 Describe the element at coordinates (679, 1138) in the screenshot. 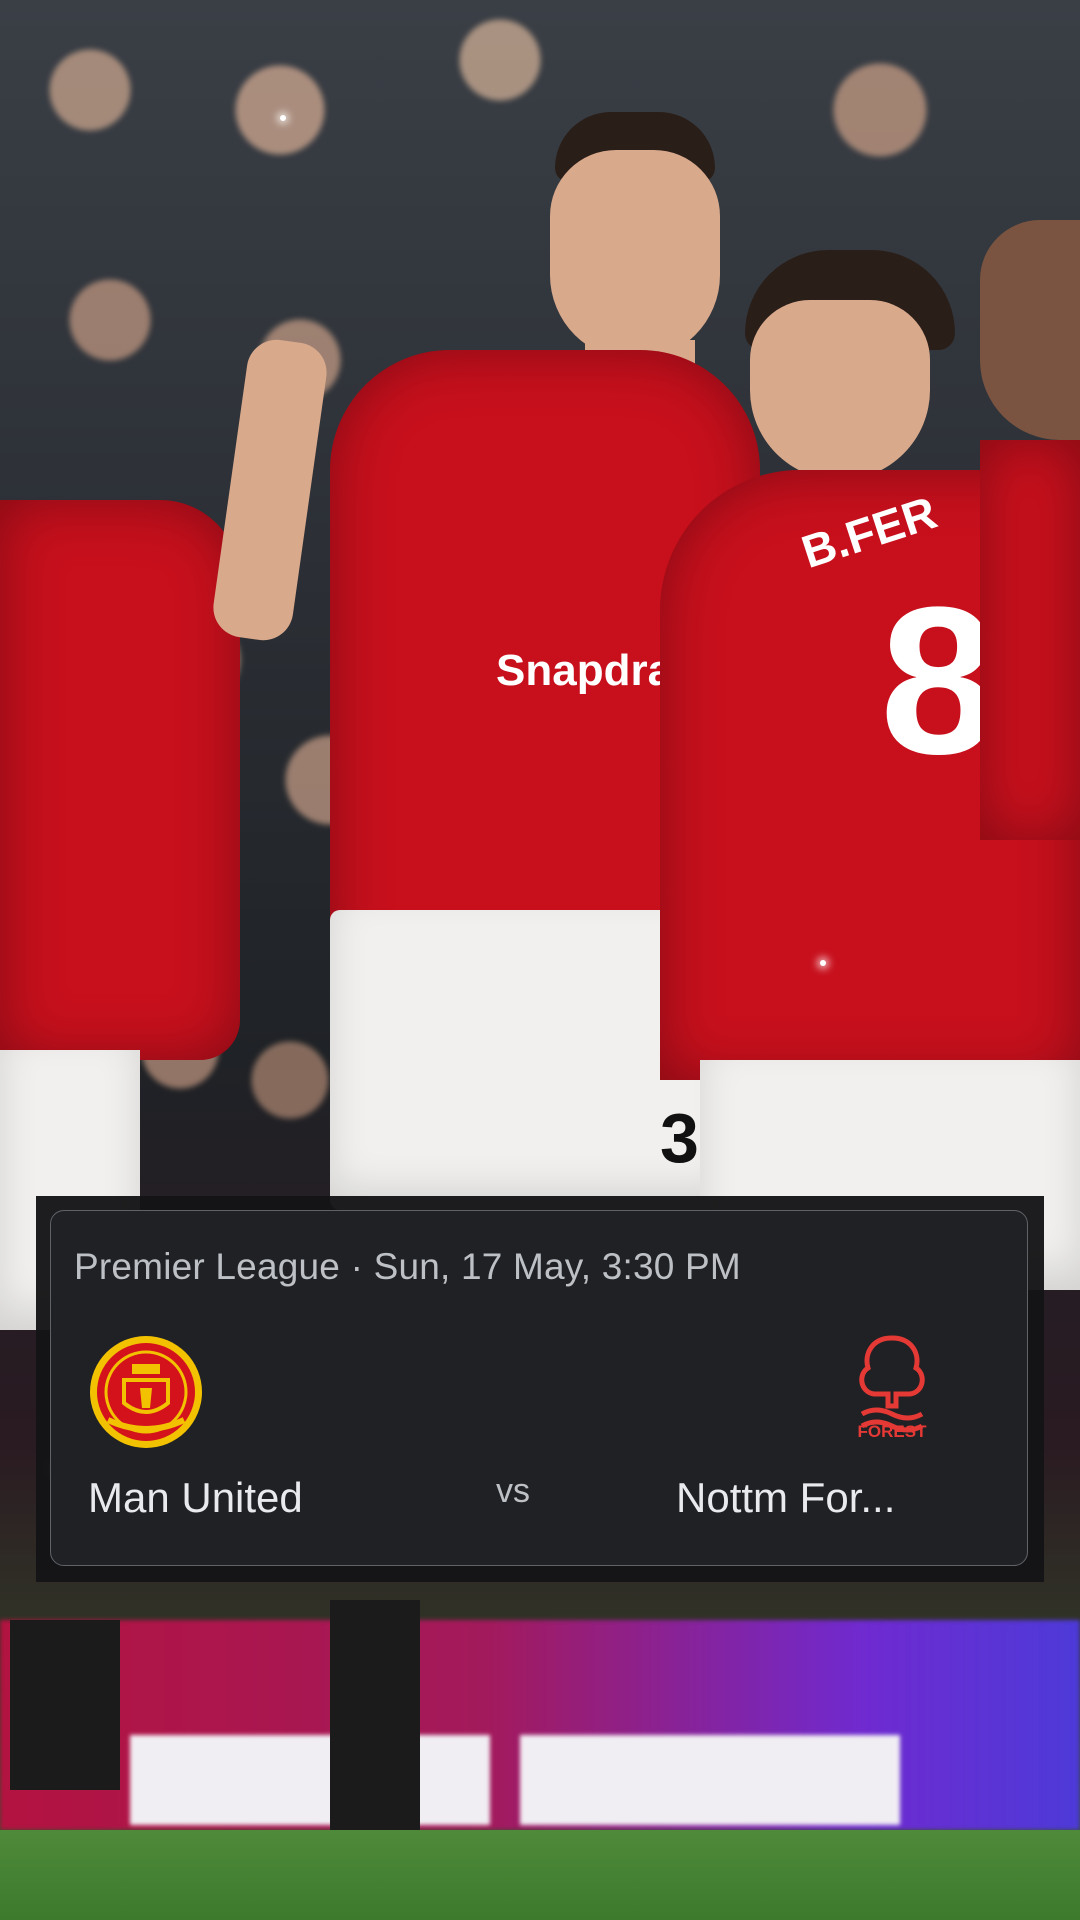

I see `shorts-number: 3` at that location.